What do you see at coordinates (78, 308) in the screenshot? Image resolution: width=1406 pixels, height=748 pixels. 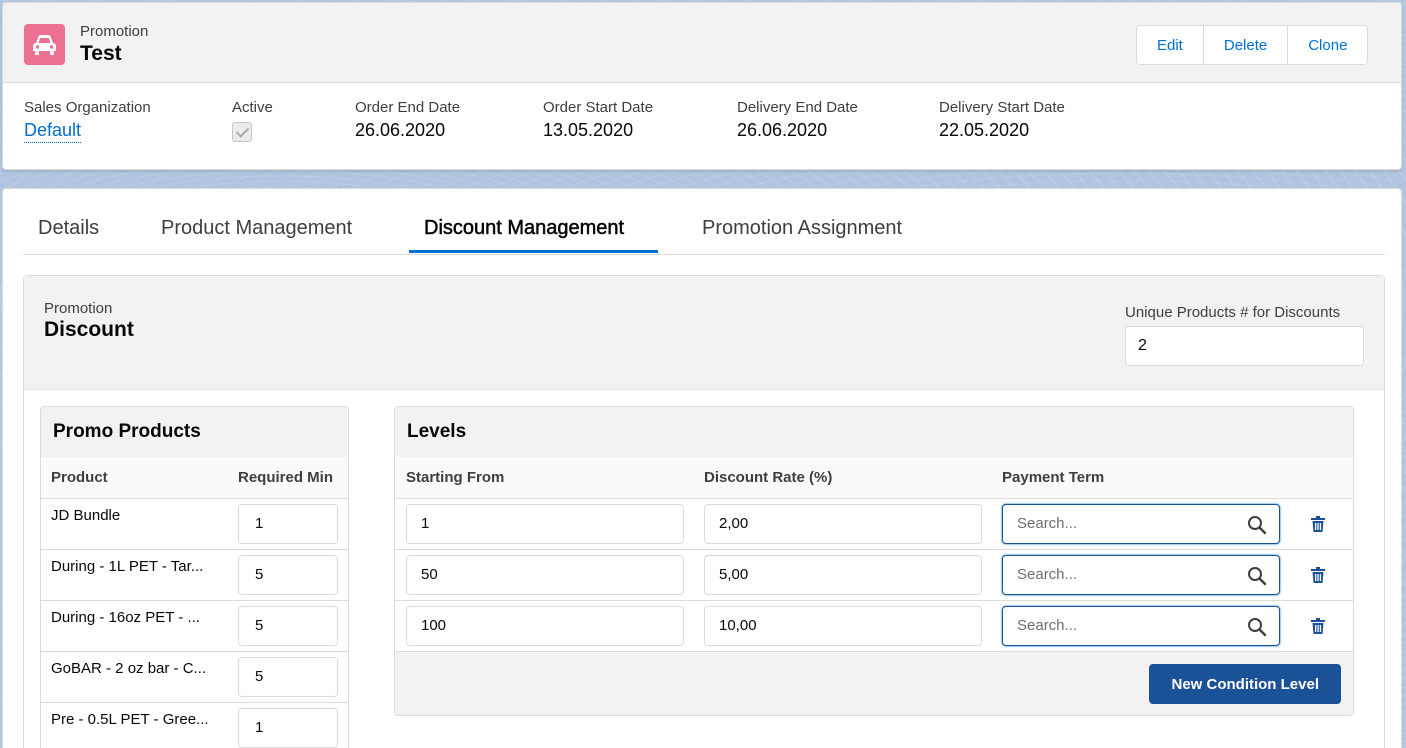 I see `discount-label: Promotion` at bounding box center [78, 308].